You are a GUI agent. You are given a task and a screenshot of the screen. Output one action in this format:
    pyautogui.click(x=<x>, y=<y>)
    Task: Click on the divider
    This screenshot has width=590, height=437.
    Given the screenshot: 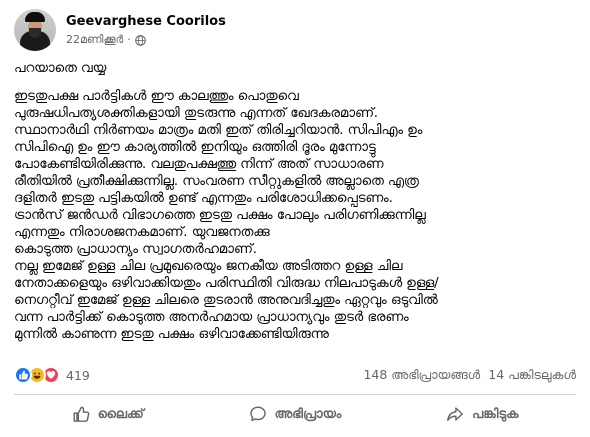 What is the action you would take?
    pyautogui.click(x=295, y=394)
    